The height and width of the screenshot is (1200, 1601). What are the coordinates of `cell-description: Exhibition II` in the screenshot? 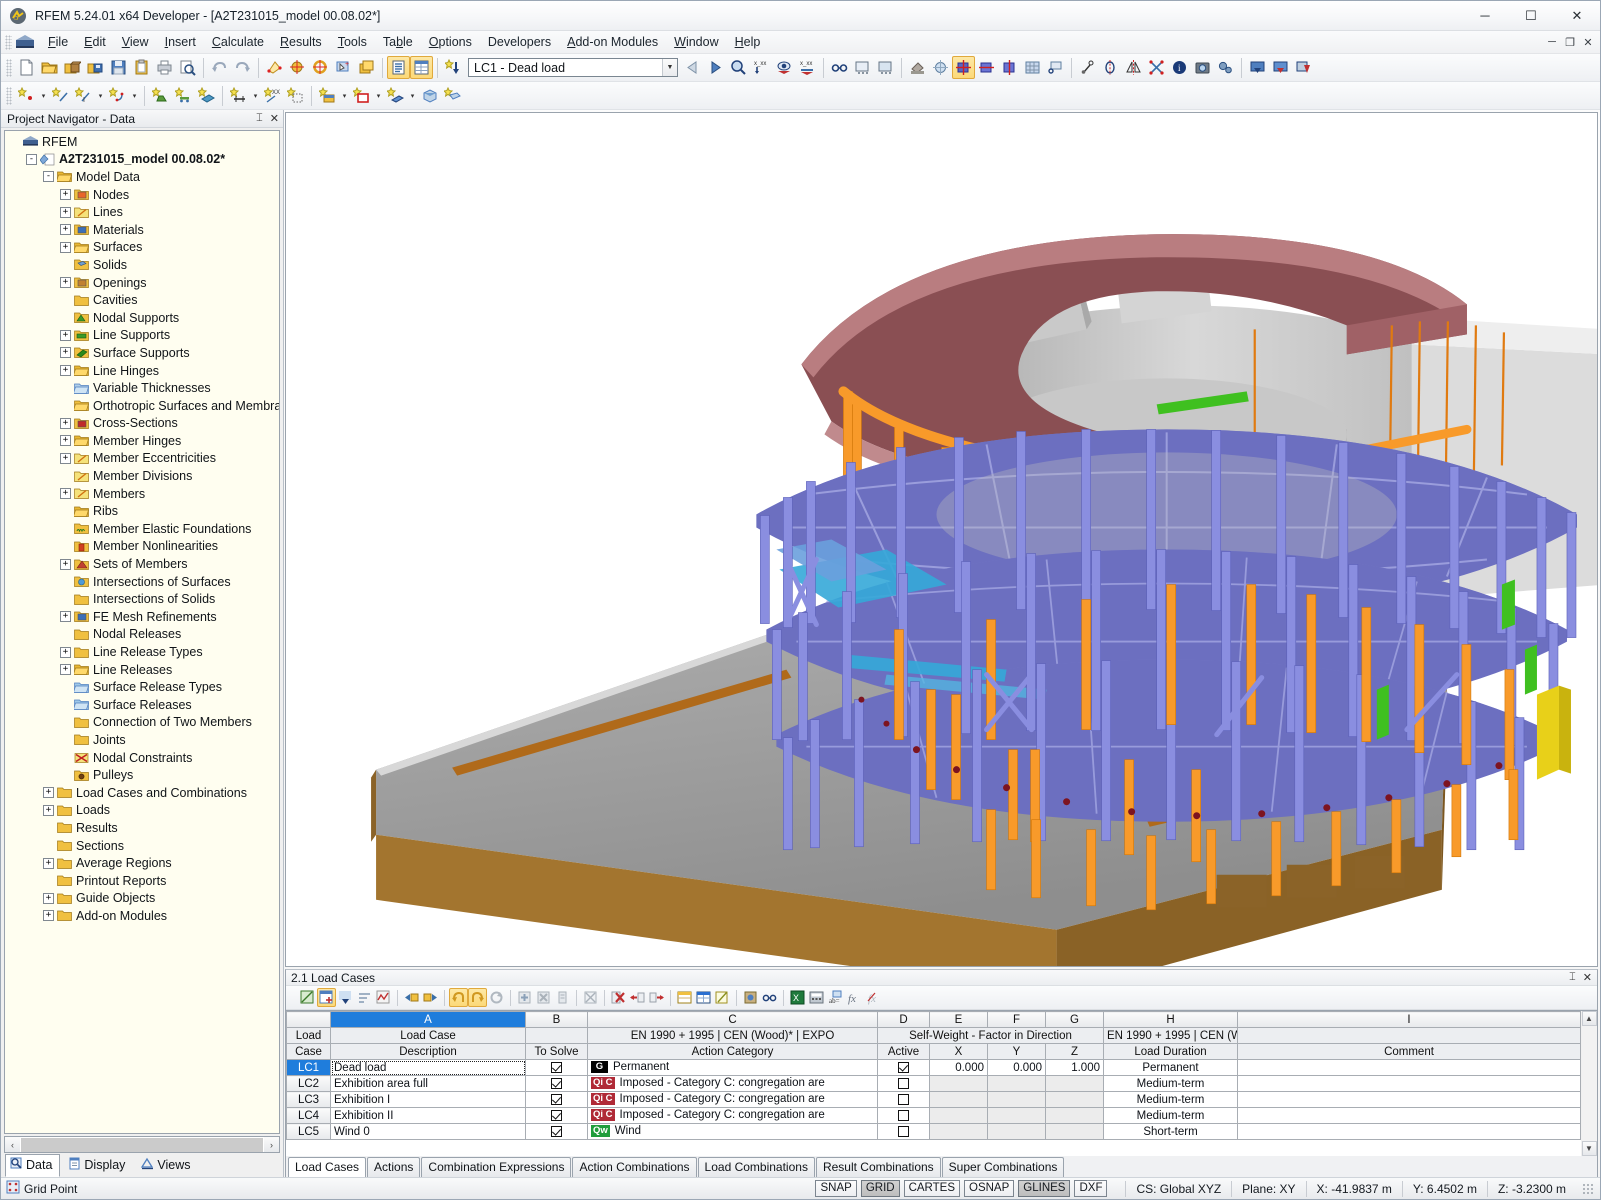 It's located at (428, 1115).